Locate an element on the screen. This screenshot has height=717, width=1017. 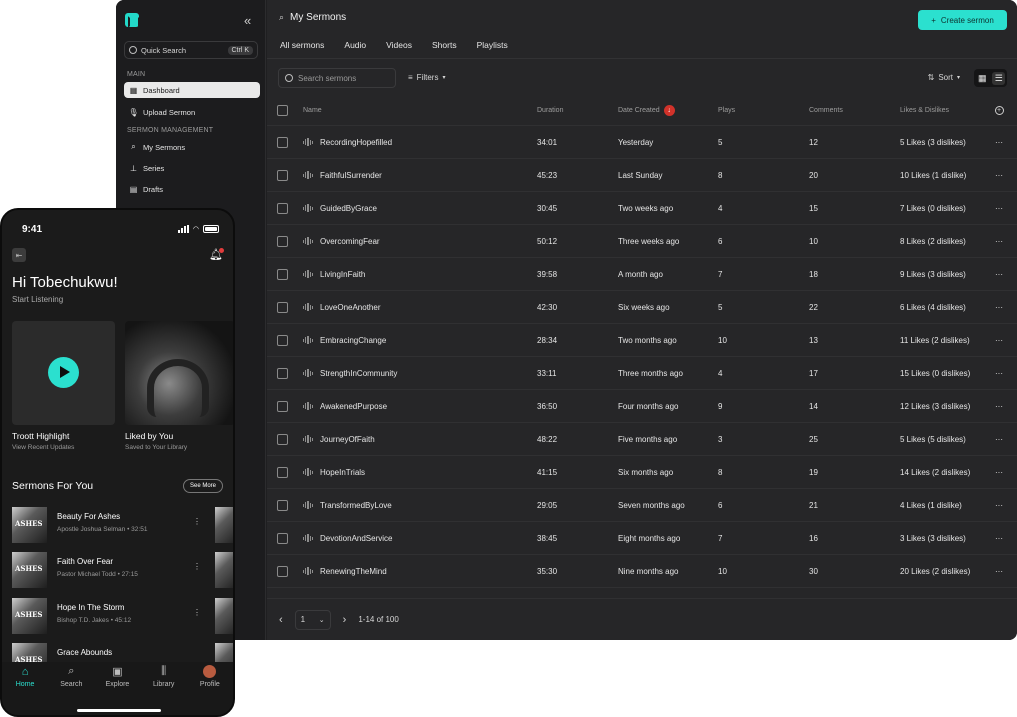
sidebar-item-upload-sermon: 🎙︎ Upload Sermon is located at coordinates (192, 112).